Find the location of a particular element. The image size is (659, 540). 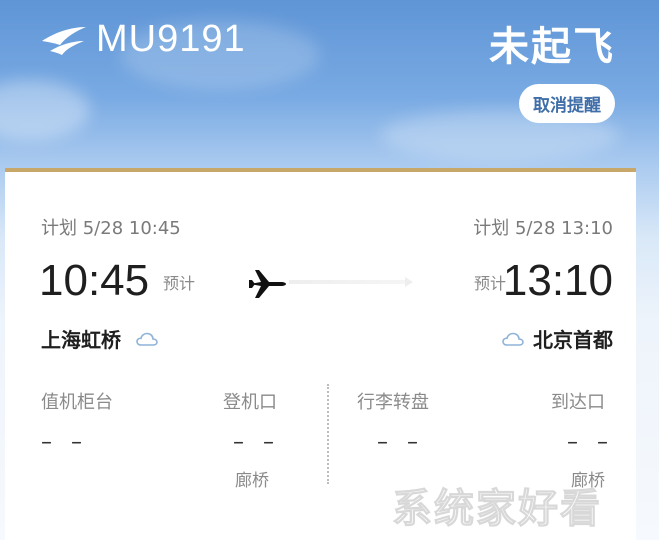

arrival-exit-label: 到达口 is located at coordinates (578, 402).